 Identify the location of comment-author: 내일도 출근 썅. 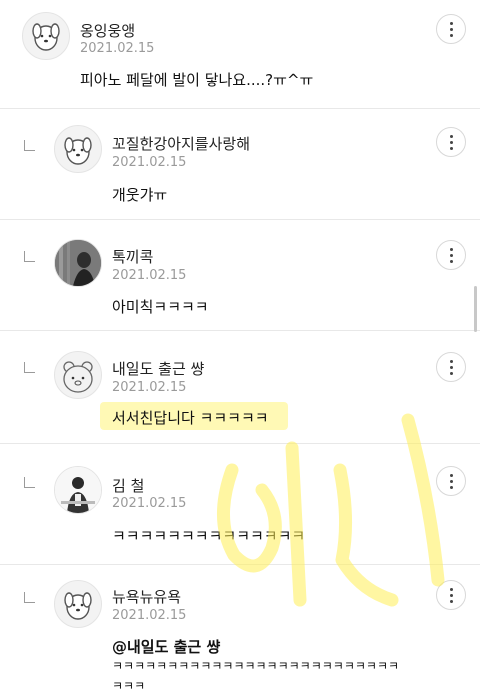
(158, 368).